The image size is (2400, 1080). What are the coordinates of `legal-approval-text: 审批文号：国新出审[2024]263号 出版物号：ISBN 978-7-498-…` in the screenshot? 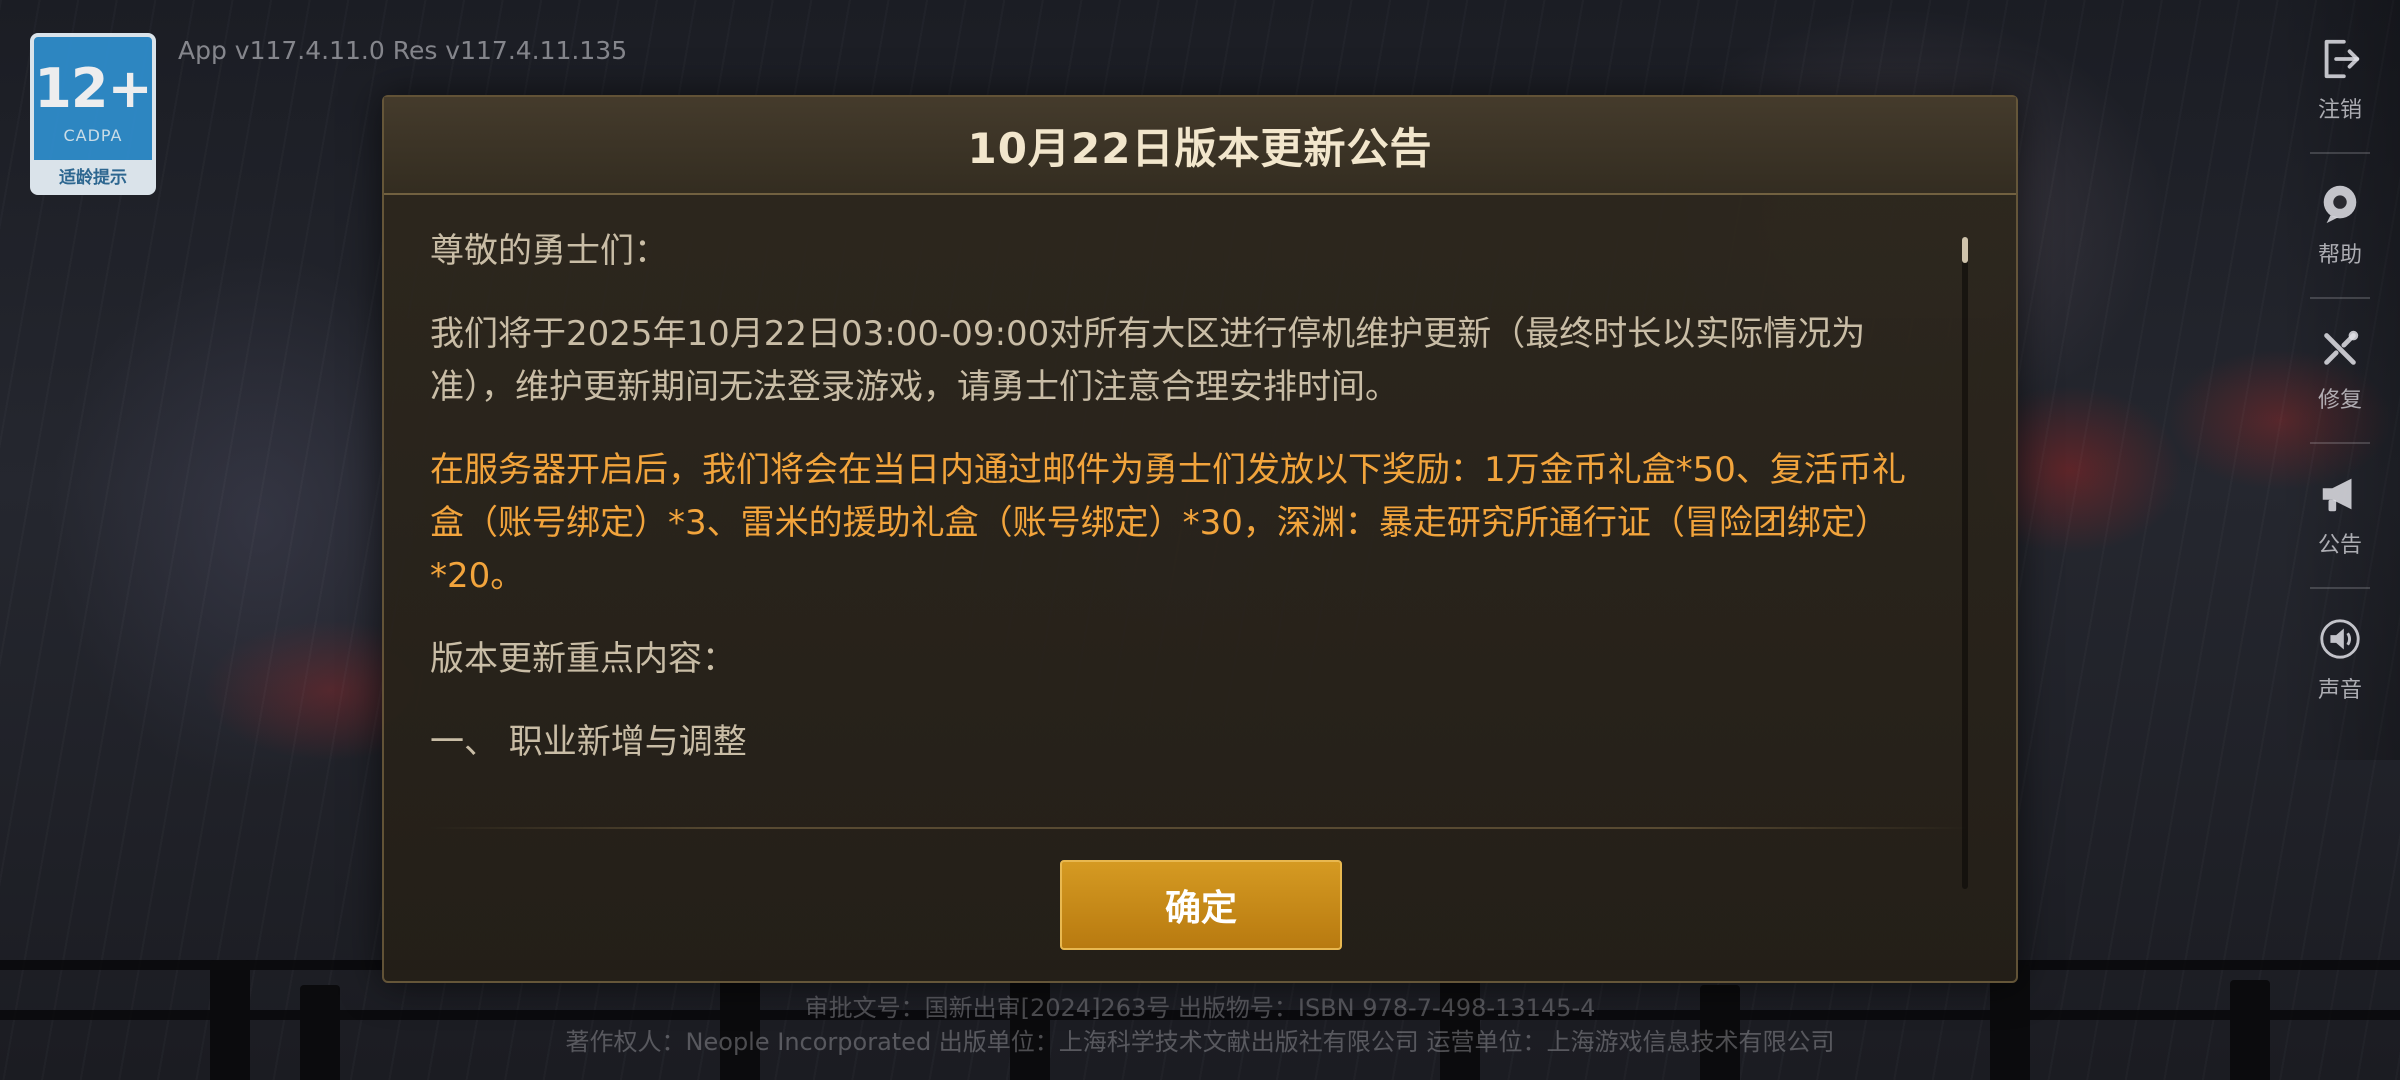 It's located at (1200, 1008).